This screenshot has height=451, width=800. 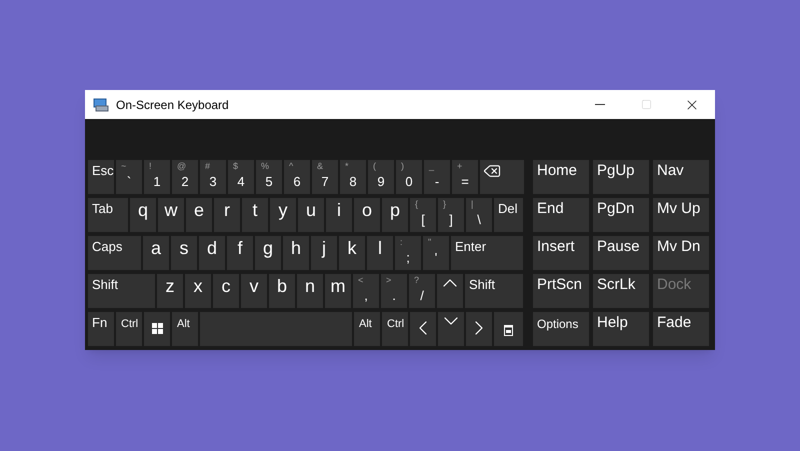 I want to click on letter-key: n, so click(x=310, y=291).